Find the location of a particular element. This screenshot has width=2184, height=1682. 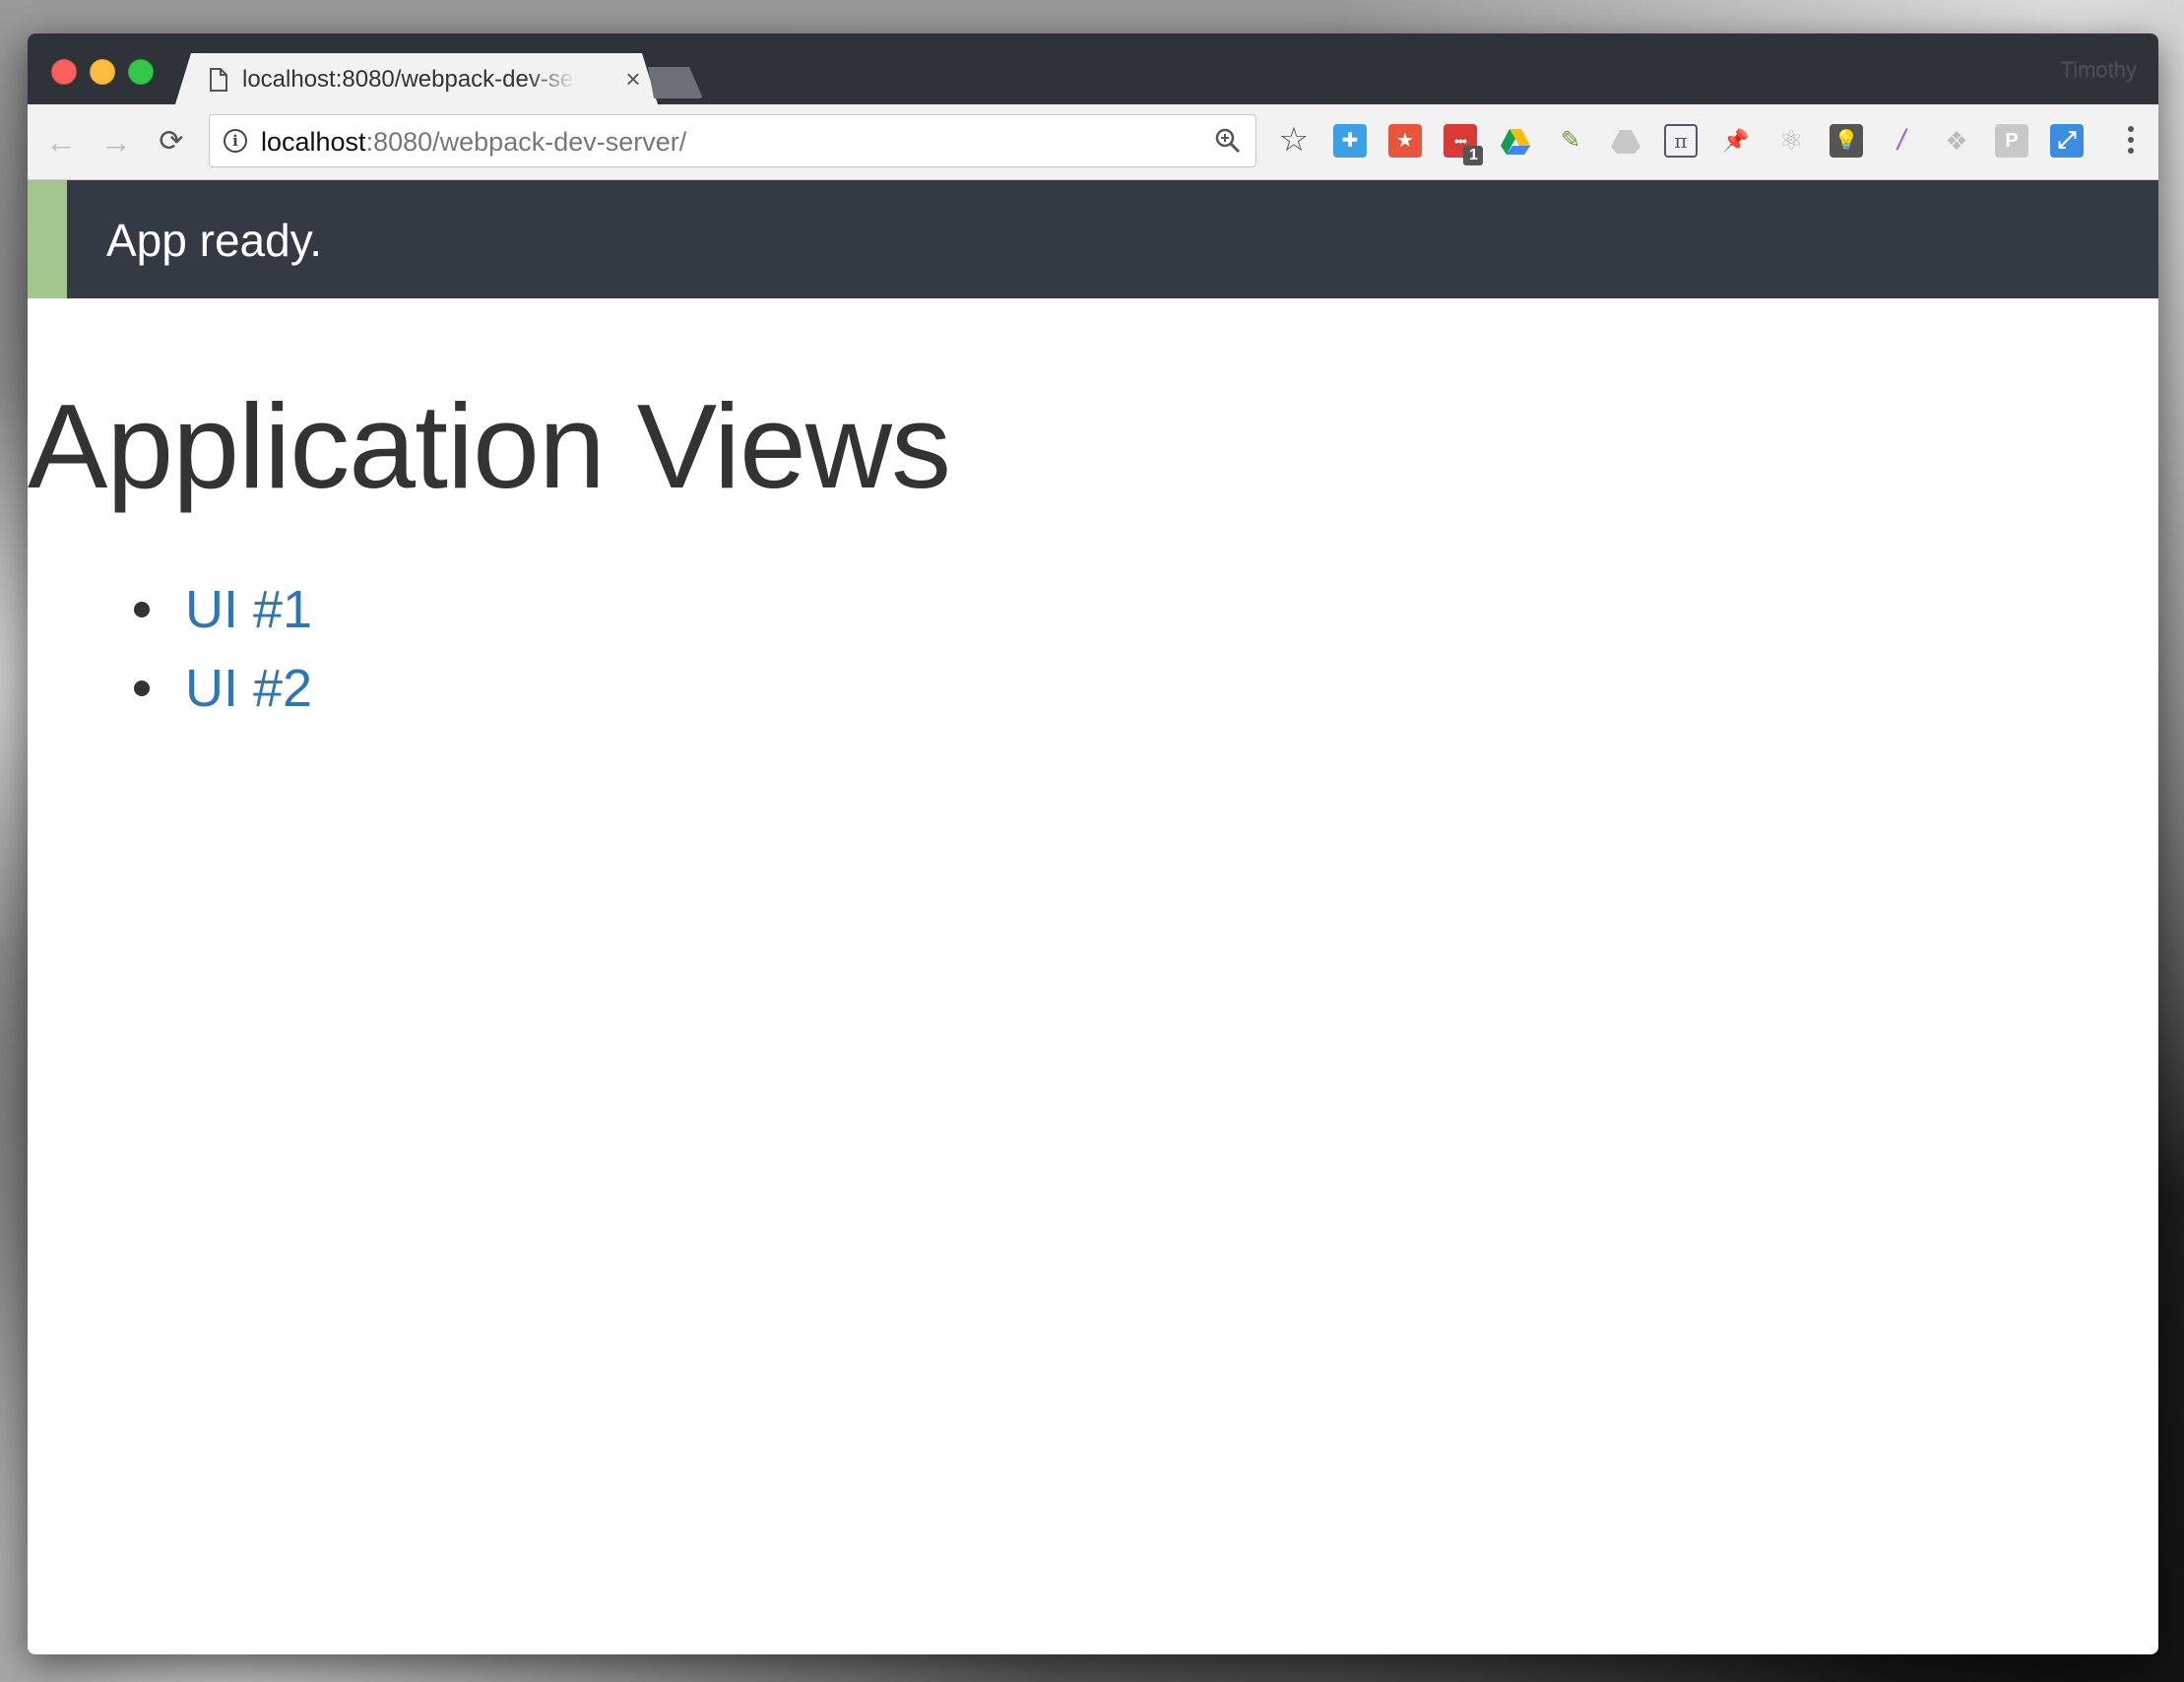

active-tab: localhost:8080/webpack-dev-server/ × is located at coordinates (416, 78).